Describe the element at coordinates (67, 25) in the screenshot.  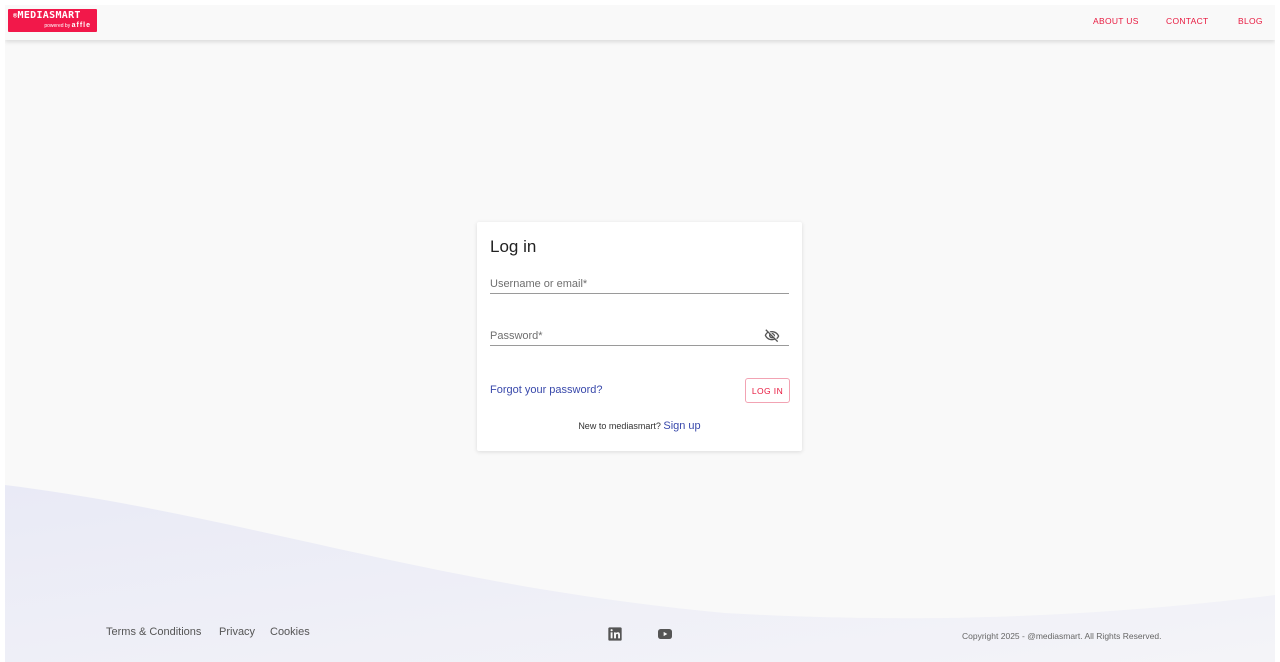
I see `logo-tagline: powered by affle` at that location.